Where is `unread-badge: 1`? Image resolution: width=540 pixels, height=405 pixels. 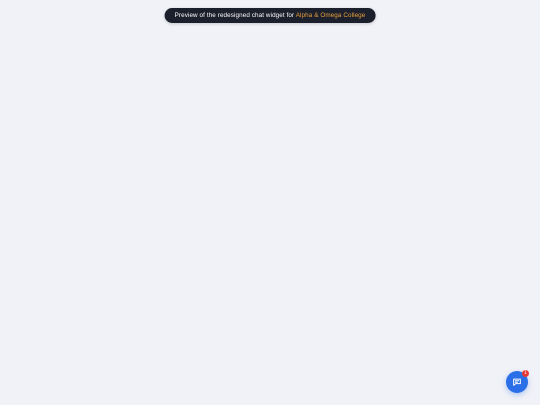 unread-badge: 1 is located at coordinates (525, 373).